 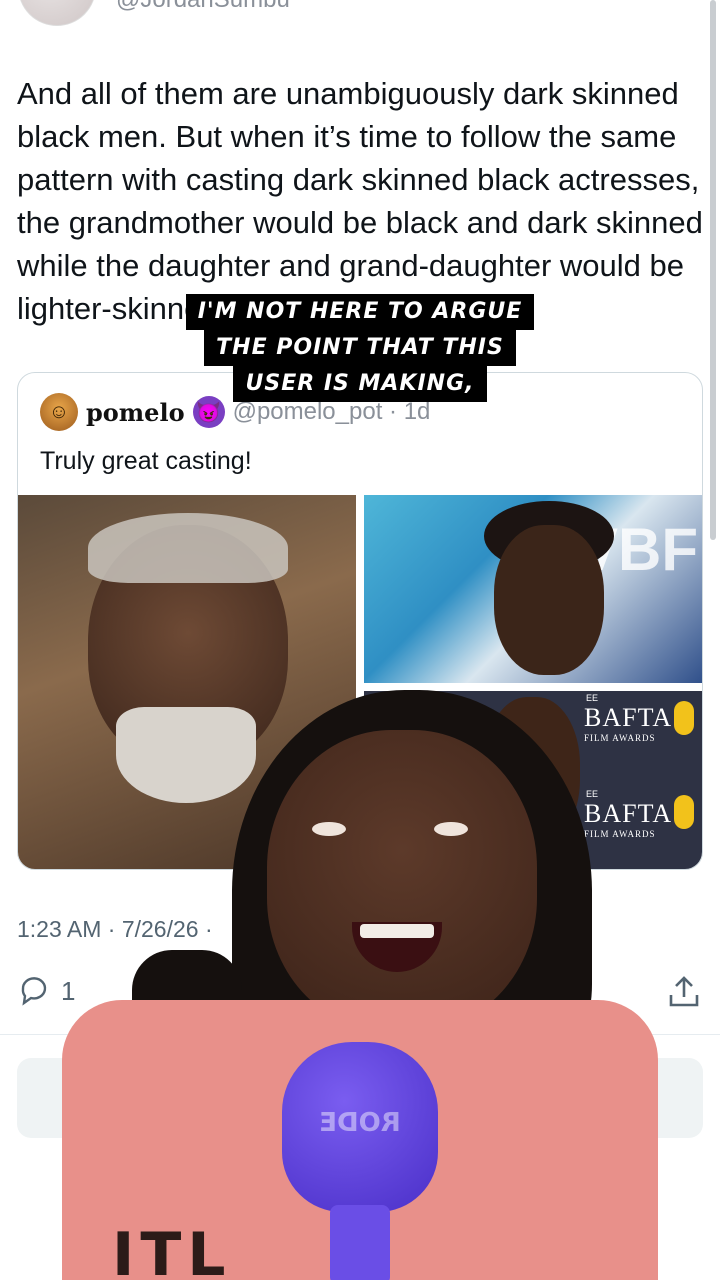 I want to click on microphone-brand: RODE, so click(x=360, y=1123).